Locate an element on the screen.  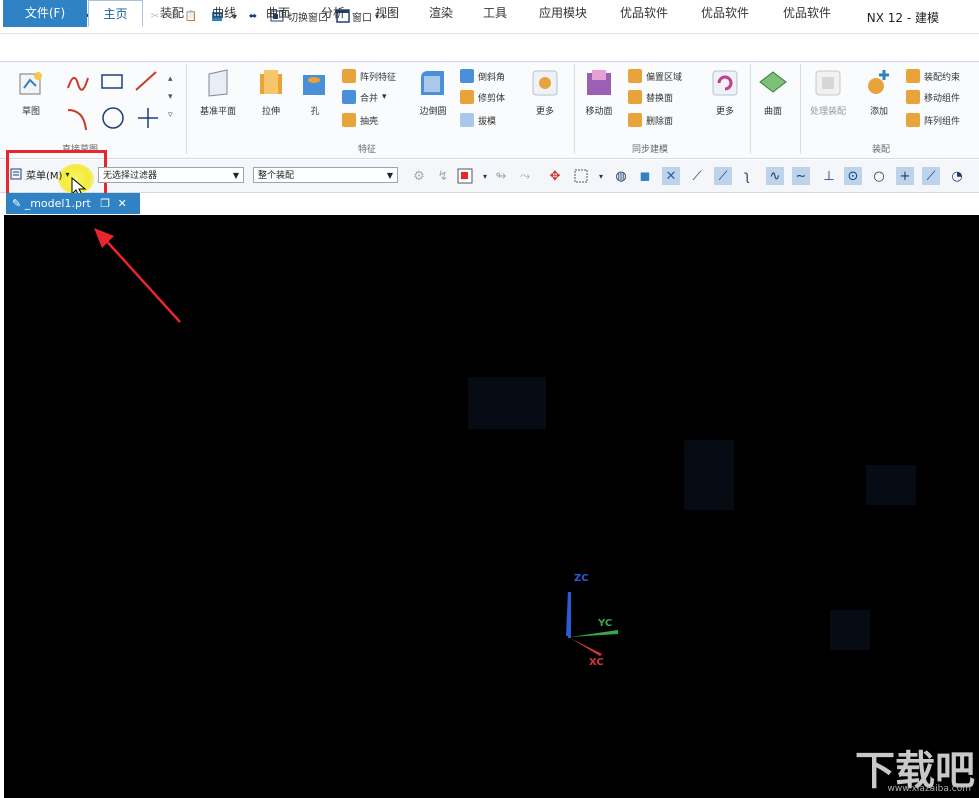
close-icon: ✕ is located at coordinates (122, 203).